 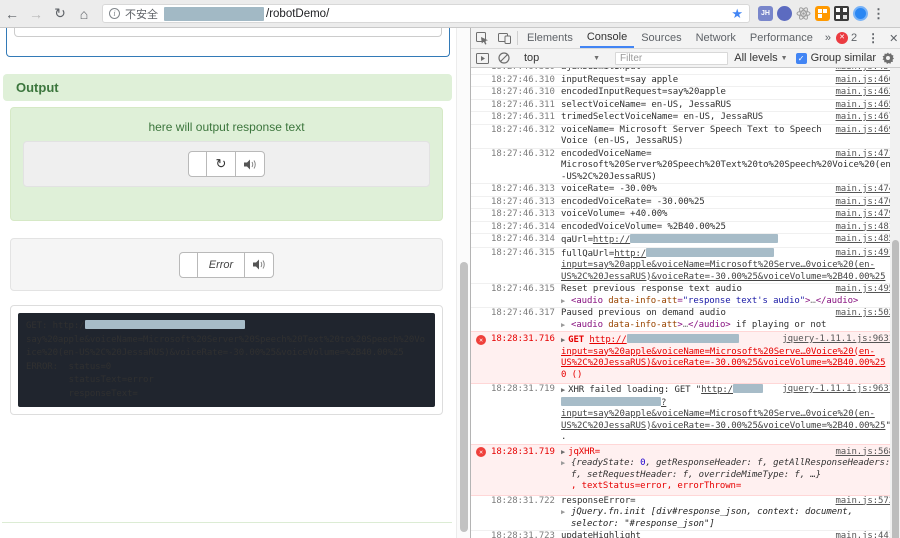 I want to click on console-source-link: main.js:573, so click(x=864, y=502).